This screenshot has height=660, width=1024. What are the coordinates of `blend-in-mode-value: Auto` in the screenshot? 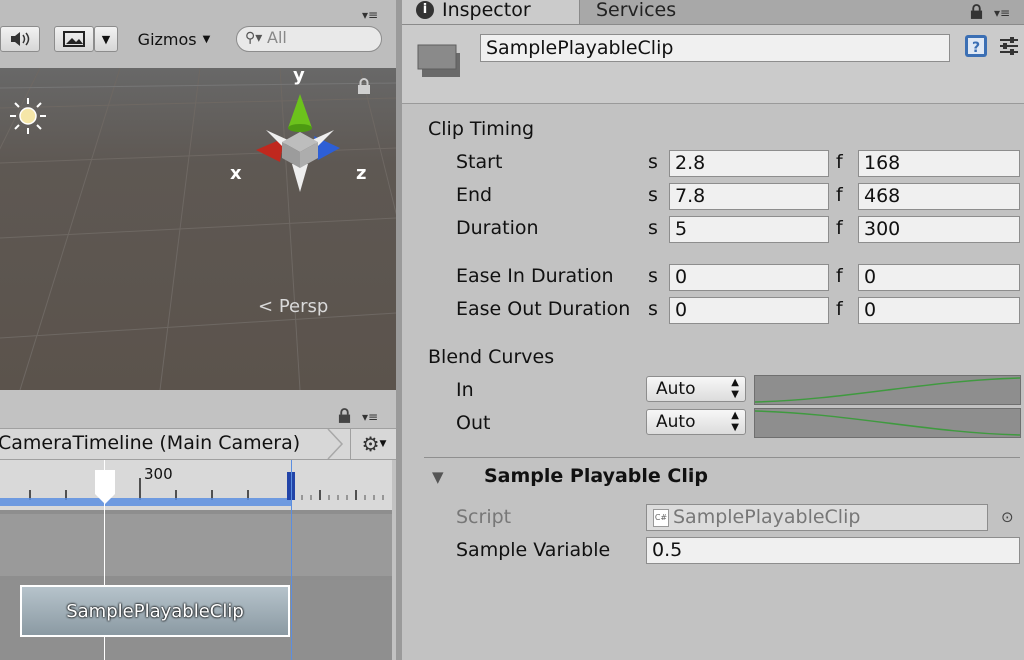 It's located at (676, 389).